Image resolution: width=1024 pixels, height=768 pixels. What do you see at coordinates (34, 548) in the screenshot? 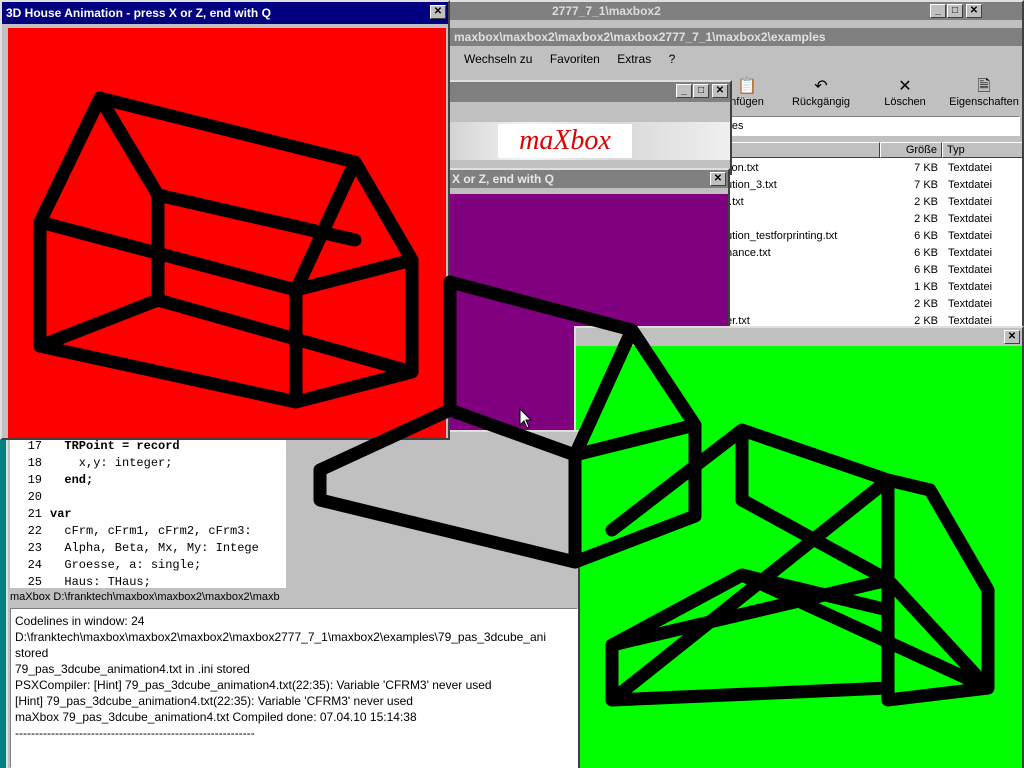
I see `line-number: 23` at bounding box center [34, 548].